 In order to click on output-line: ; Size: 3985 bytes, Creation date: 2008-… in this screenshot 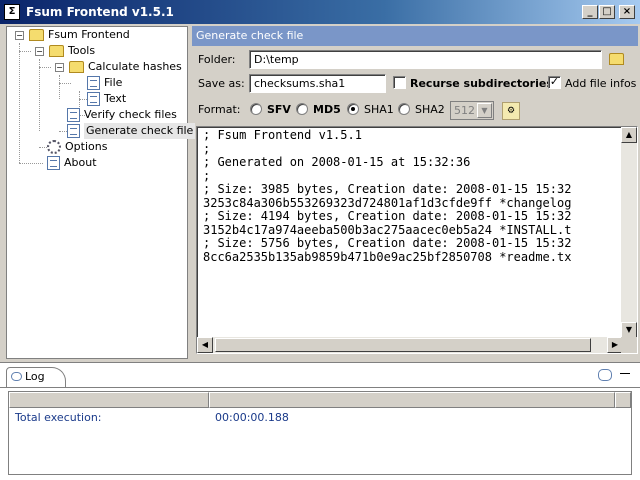, I will do `click(387, 189)`.